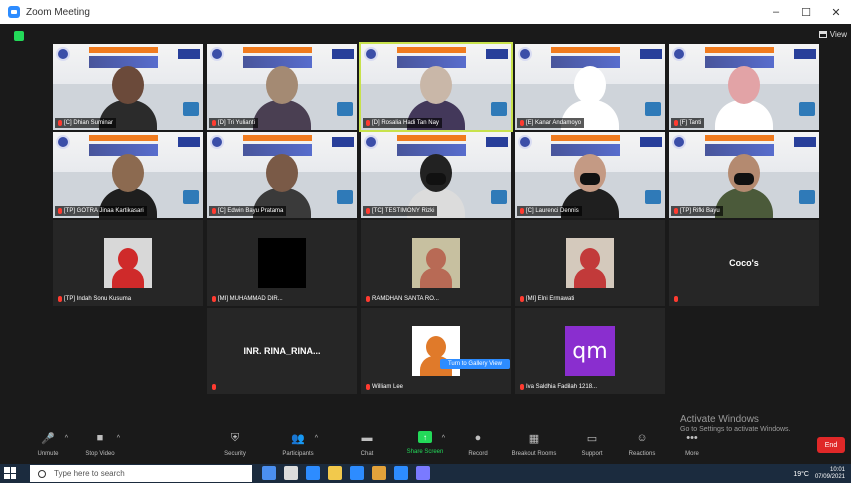  I want to click on system-tray: 19°C 10:01 07/09/2021, so click(819, 474).